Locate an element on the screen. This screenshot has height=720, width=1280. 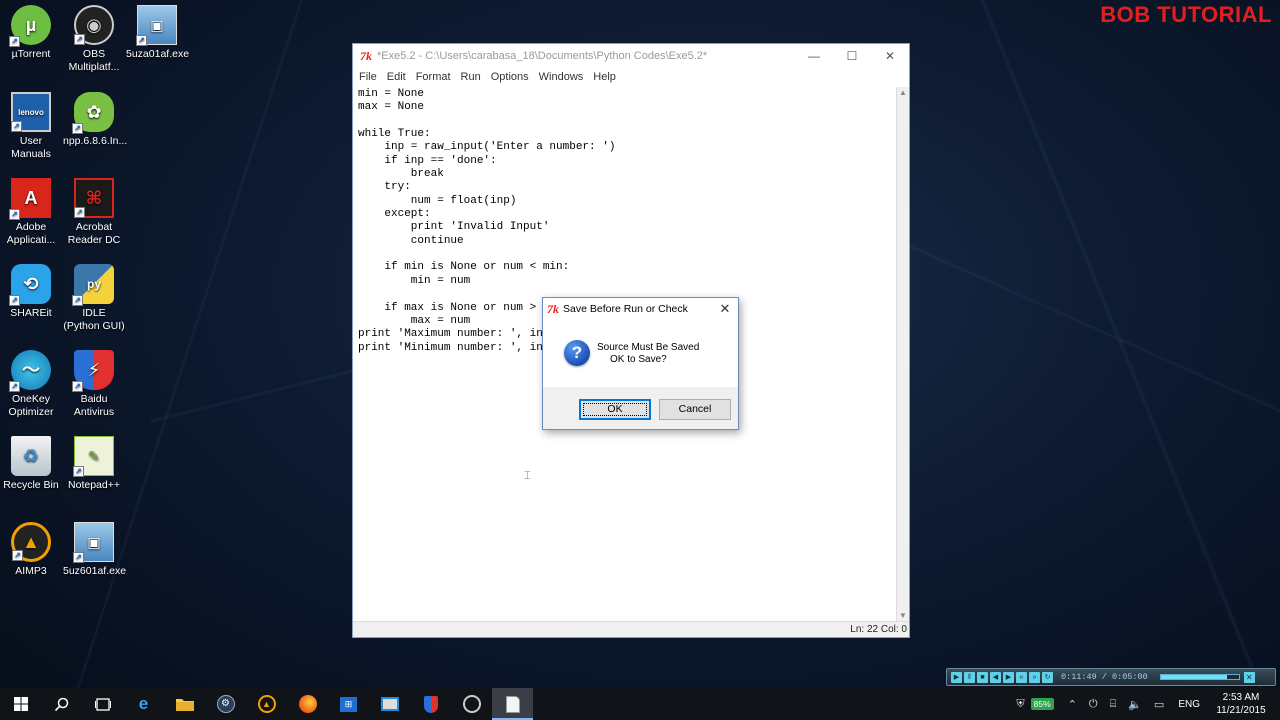
maximize-icon: ☐ is located at coordinates (852, 56).